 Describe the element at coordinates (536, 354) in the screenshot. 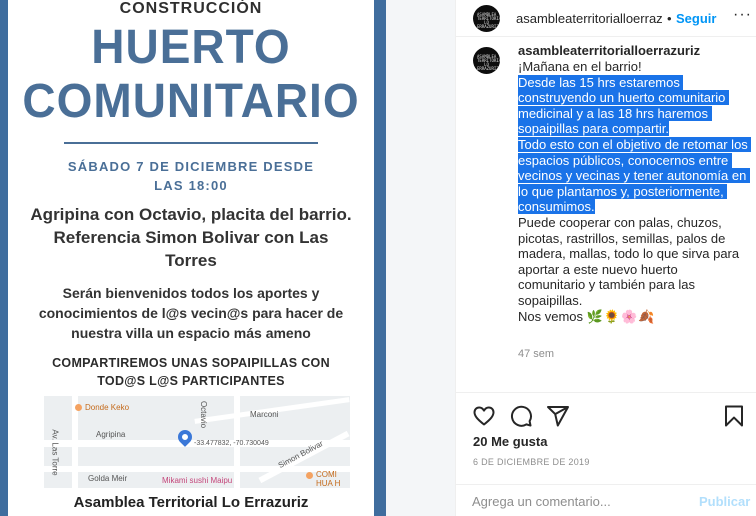

I see `caption-time: 47 sem` at that location.